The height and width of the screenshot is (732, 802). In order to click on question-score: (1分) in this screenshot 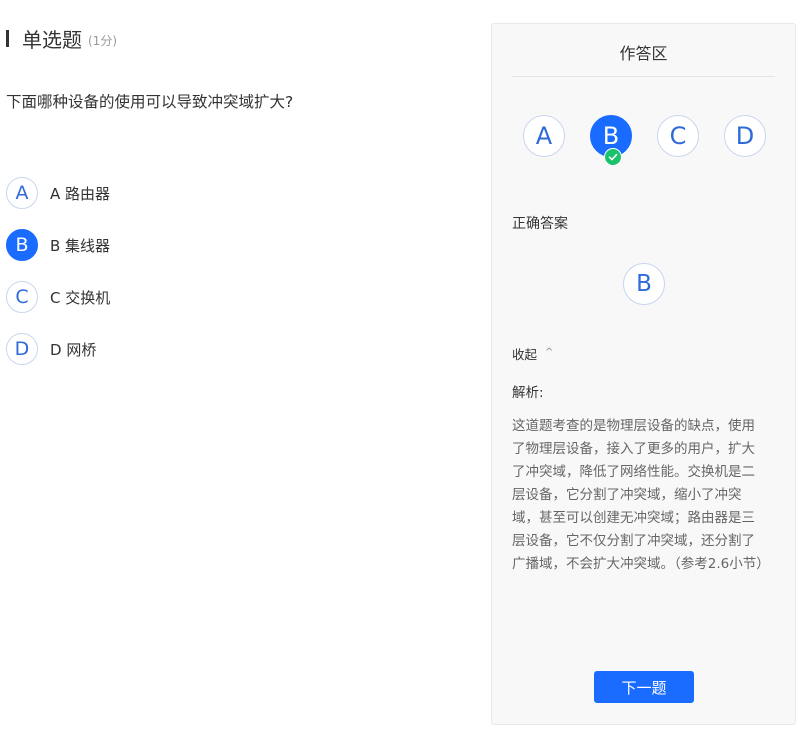, I will do `click(102, 40)`.